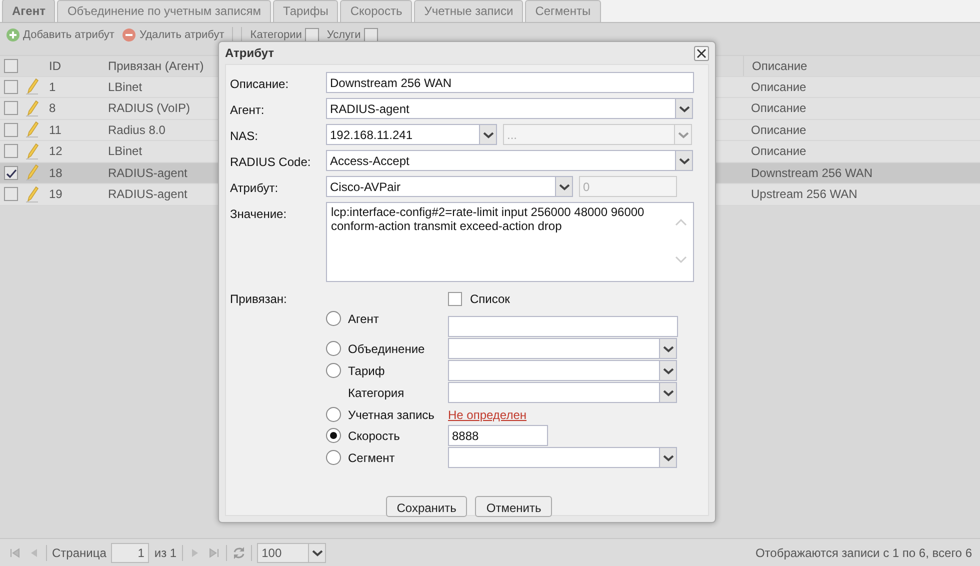 The image size is (980, 566). I want to click on tab: Тарифы, so click(305, 11).